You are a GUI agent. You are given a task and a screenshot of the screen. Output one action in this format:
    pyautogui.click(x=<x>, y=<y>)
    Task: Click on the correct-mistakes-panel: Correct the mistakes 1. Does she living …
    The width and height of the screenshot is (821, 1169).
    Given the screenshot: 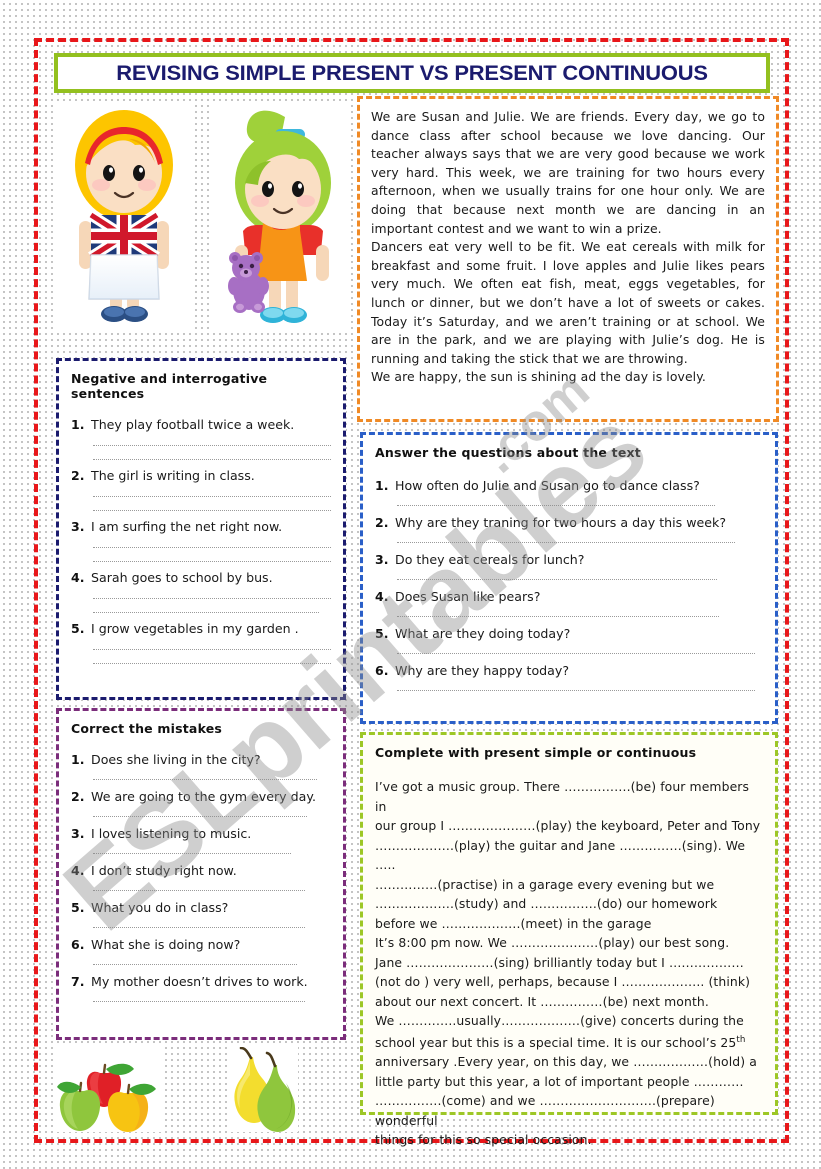 What is the action you would take?
    pyautogui.click(x=201, y=874)
    